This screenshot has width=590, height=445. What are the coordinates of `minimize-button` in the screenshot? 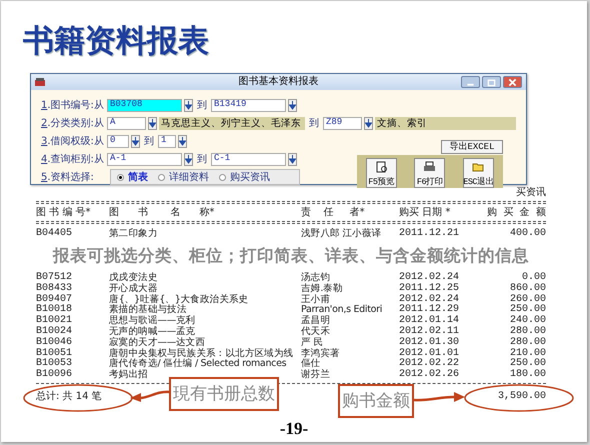 It's located at (470, 82).